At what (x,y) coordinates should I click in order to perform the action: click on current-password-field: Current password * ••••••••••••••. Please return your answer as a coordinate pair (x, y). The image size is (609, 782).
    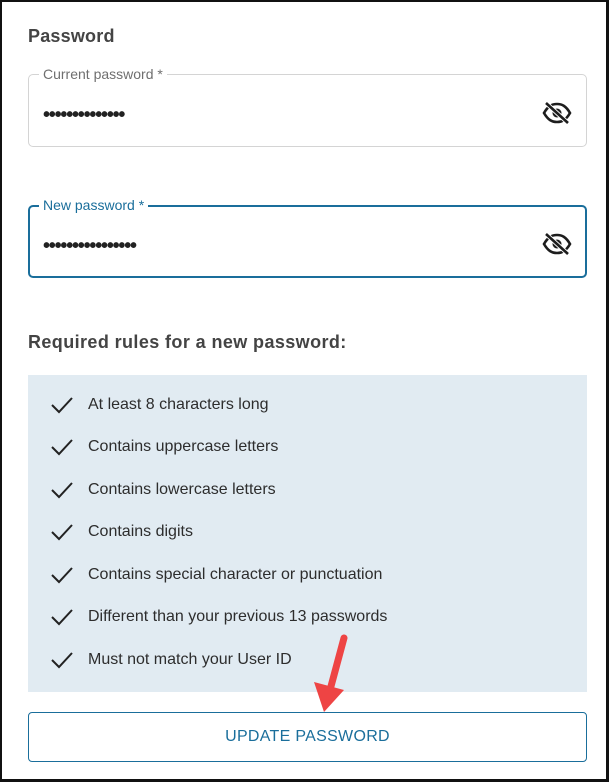
    Looking at the image, I should click on (307, 106).